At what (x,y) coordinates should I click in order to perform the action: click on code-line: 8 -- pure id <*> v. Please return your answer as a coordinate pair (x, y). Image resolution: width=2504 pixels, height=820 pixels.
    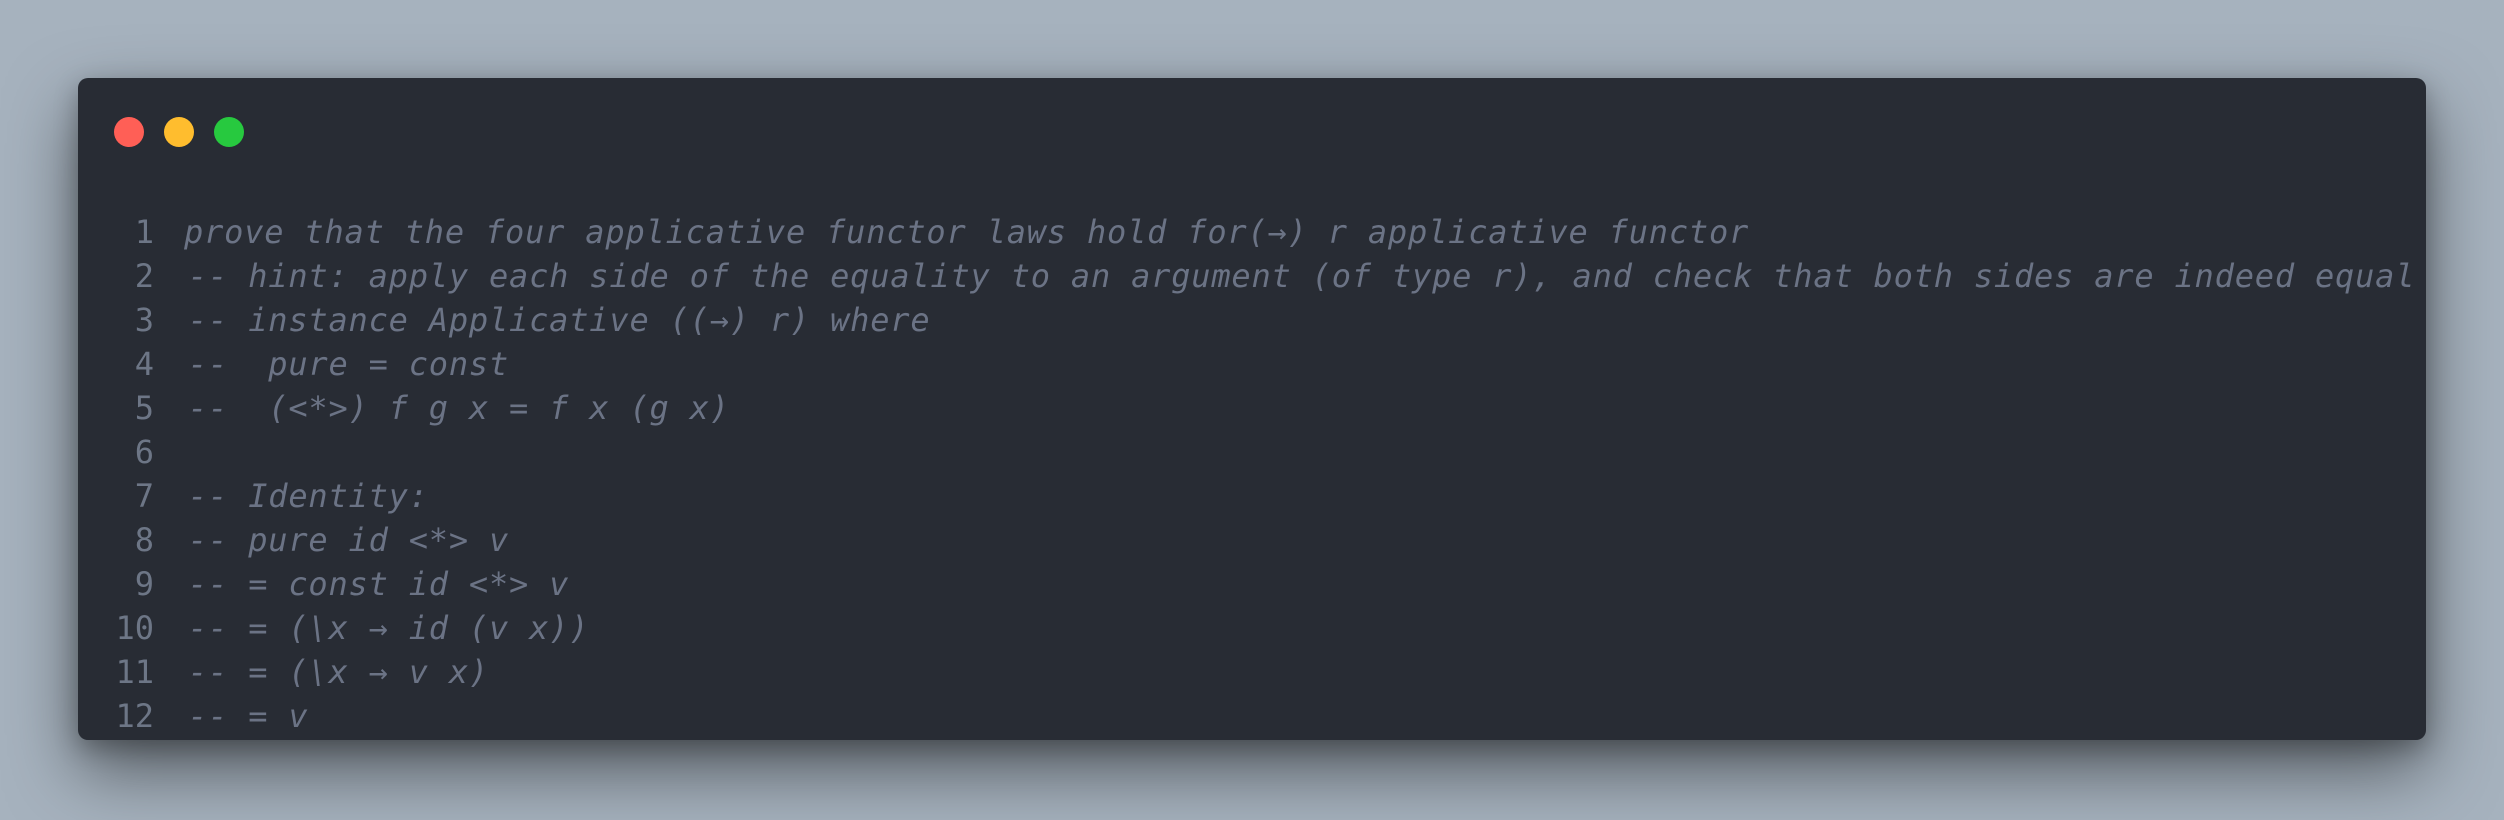
    Looking at the image, I should click on (1252, 540).